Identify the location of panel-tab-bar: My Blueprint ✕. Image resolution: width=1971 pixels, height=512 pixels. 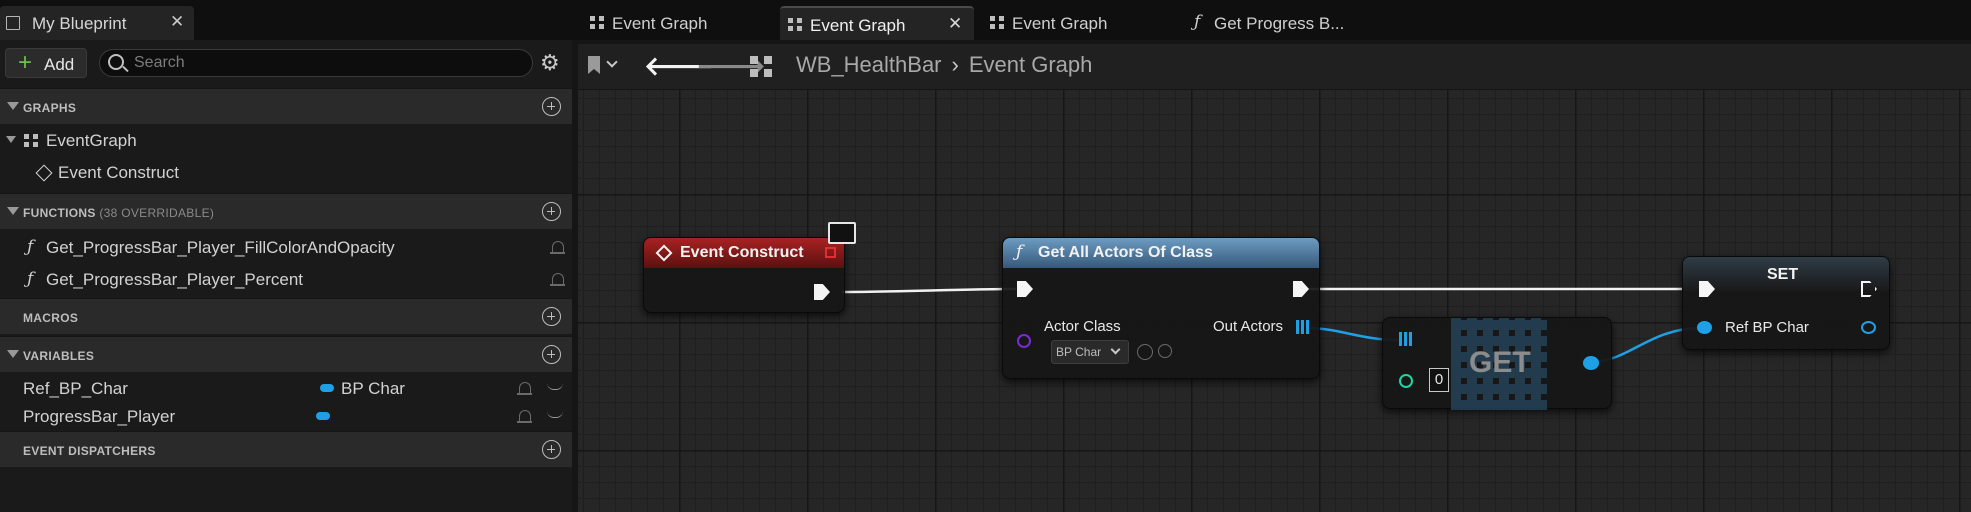
(286, 20).